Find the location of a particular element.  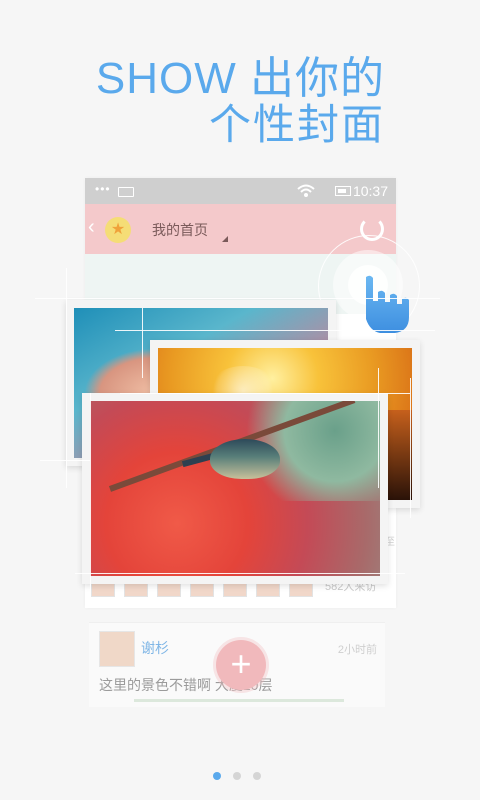

appbar-title: 我的首页 is located at coordinates (180, 230).